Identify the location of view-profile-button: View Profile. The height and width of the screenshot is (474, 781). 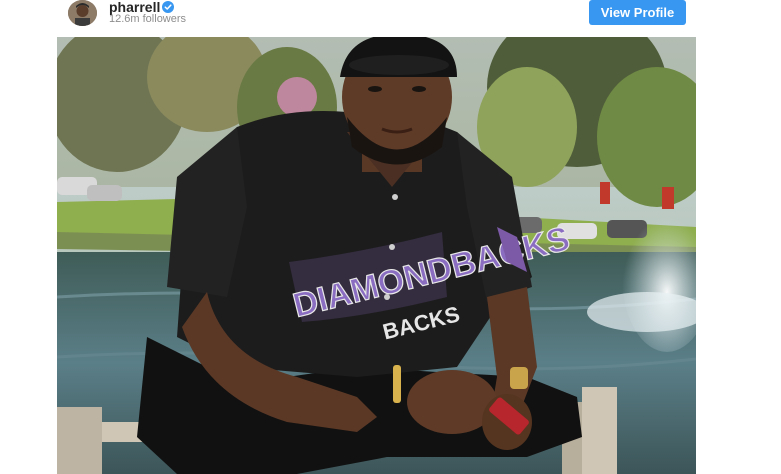
(637, 12).